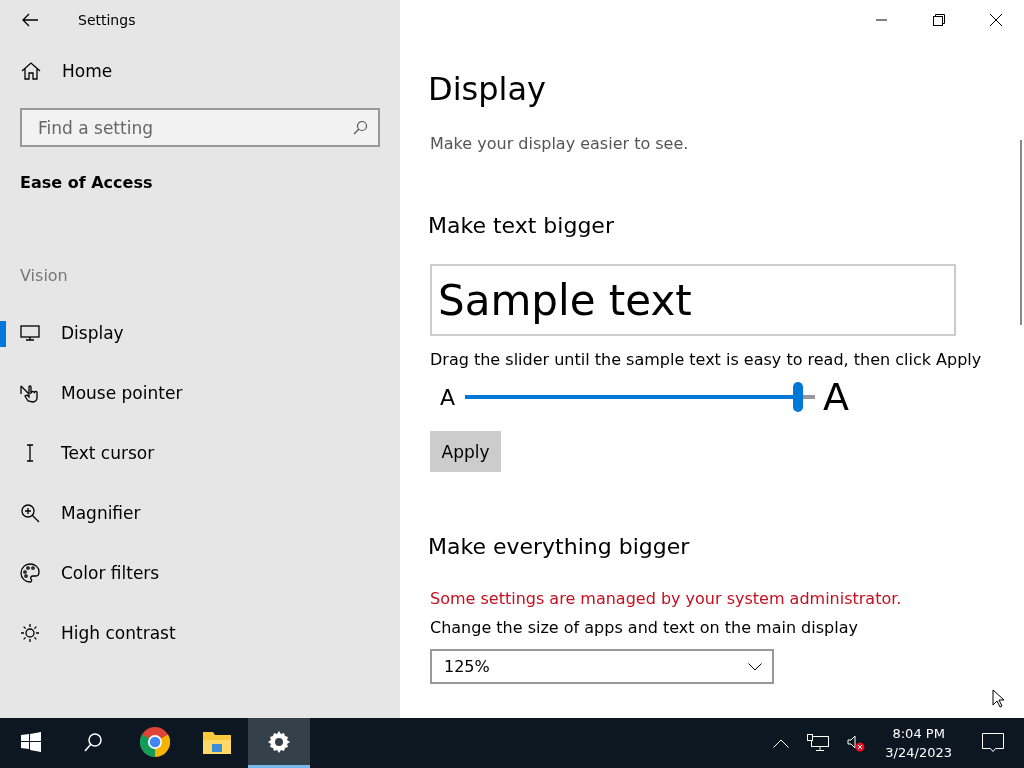 This screenshot has width=1024, height=768. I want to click on admin-warning: Some settings are managed by your system administrator., so click(666, 598).